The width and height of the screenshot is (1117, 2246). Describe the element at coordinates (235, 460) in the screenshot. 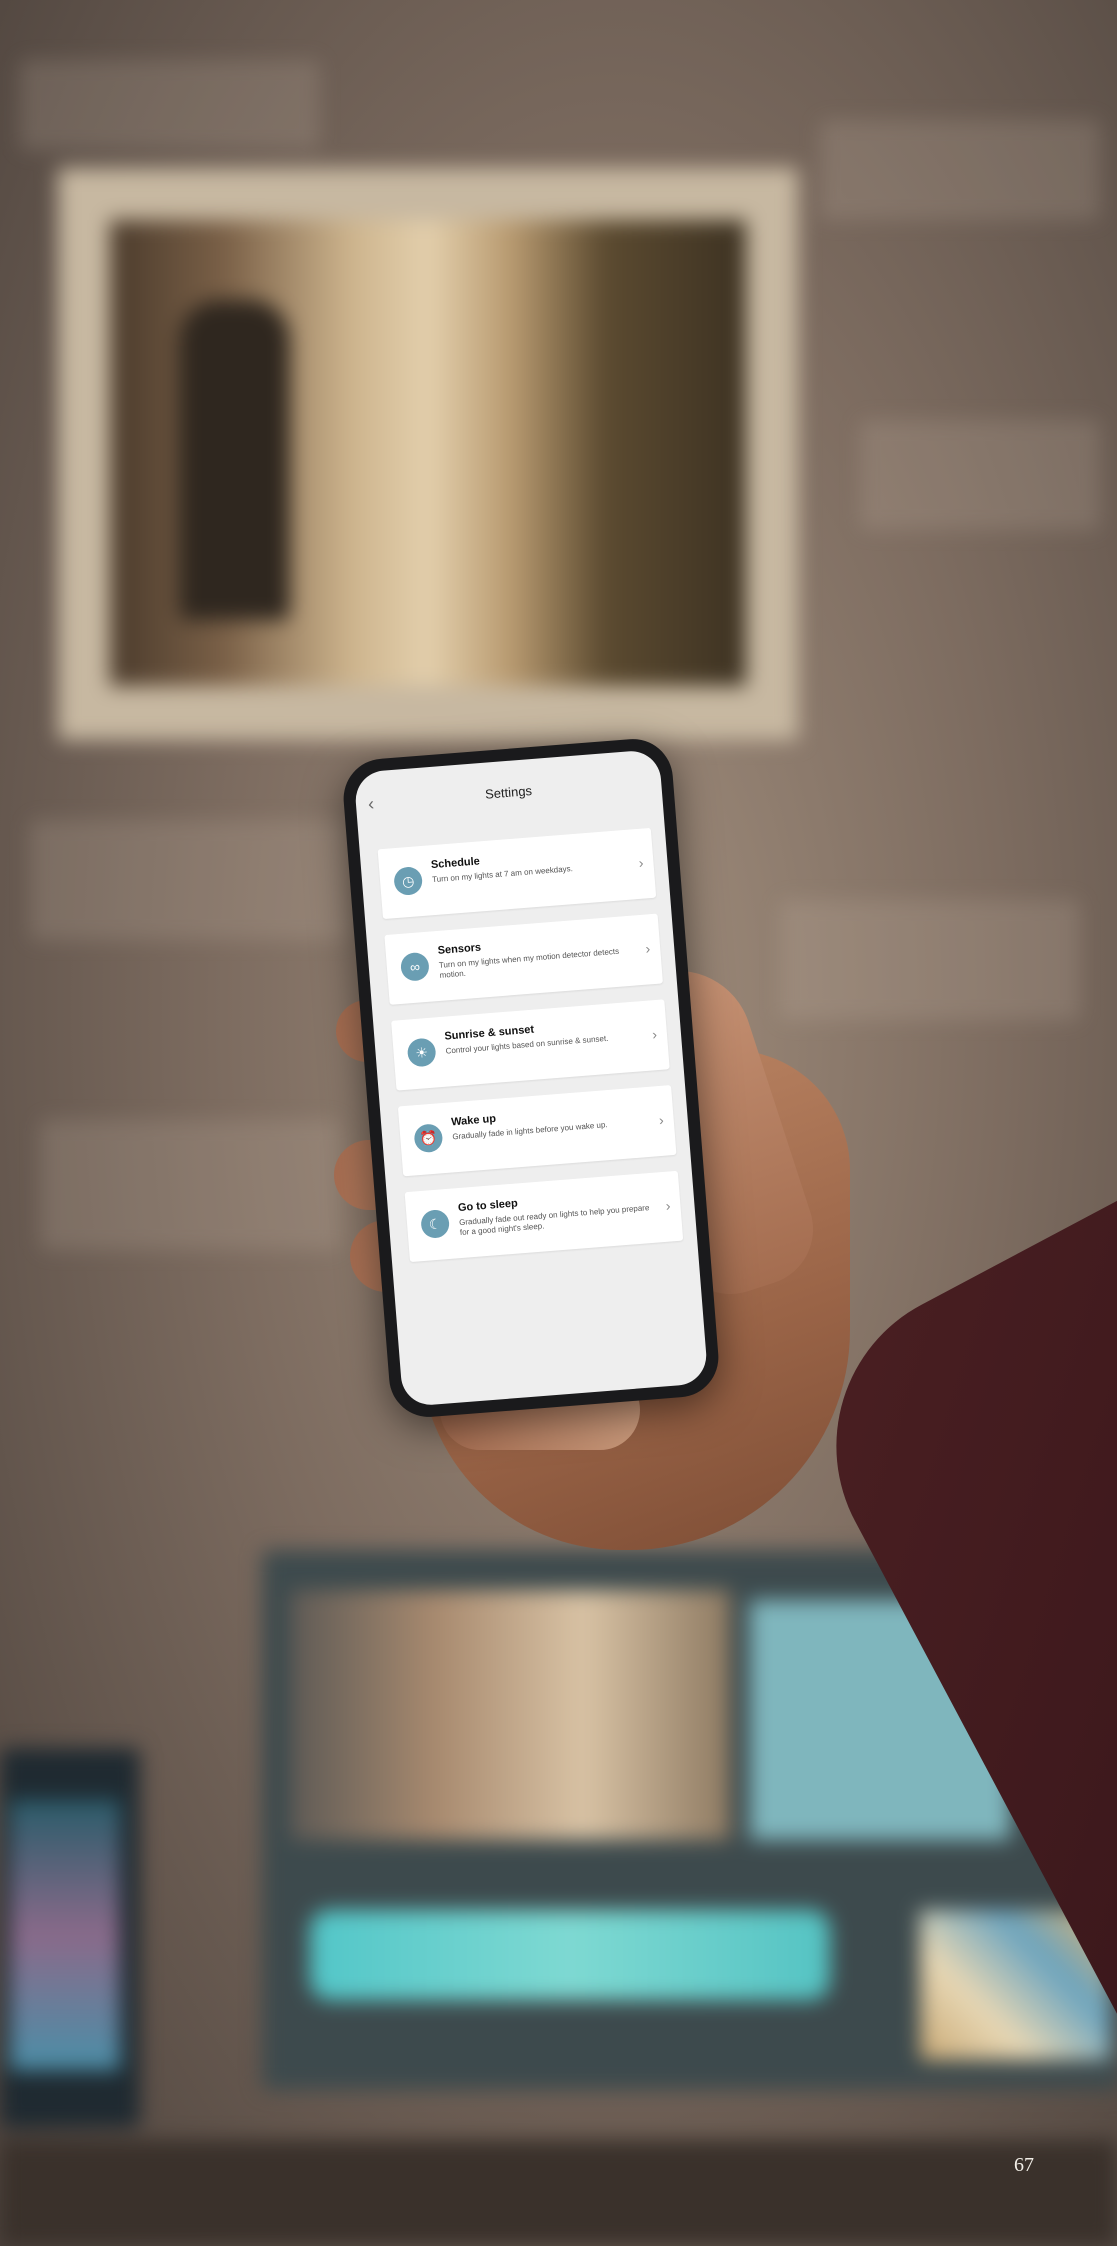

I see `street-lamp-in-photo` at that location.